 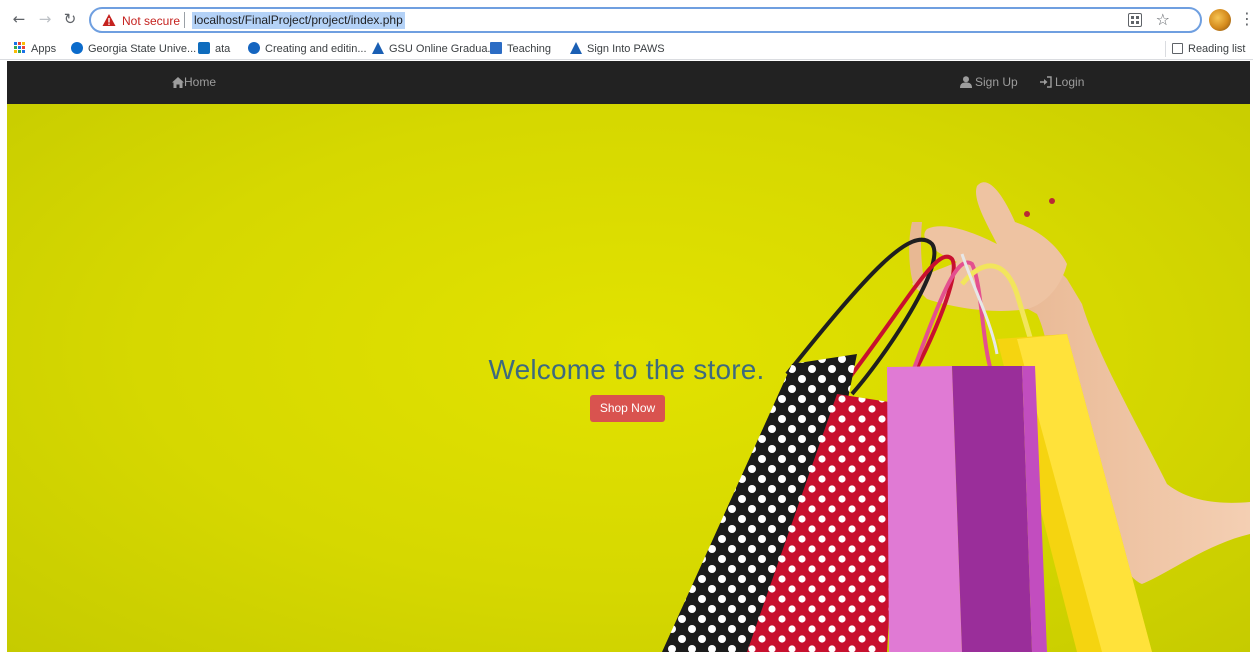 What do you see at coordinates (627, 408) in the screenshot?
I see `shop-now-button: Shop Now` at bounding box center [627, 408].